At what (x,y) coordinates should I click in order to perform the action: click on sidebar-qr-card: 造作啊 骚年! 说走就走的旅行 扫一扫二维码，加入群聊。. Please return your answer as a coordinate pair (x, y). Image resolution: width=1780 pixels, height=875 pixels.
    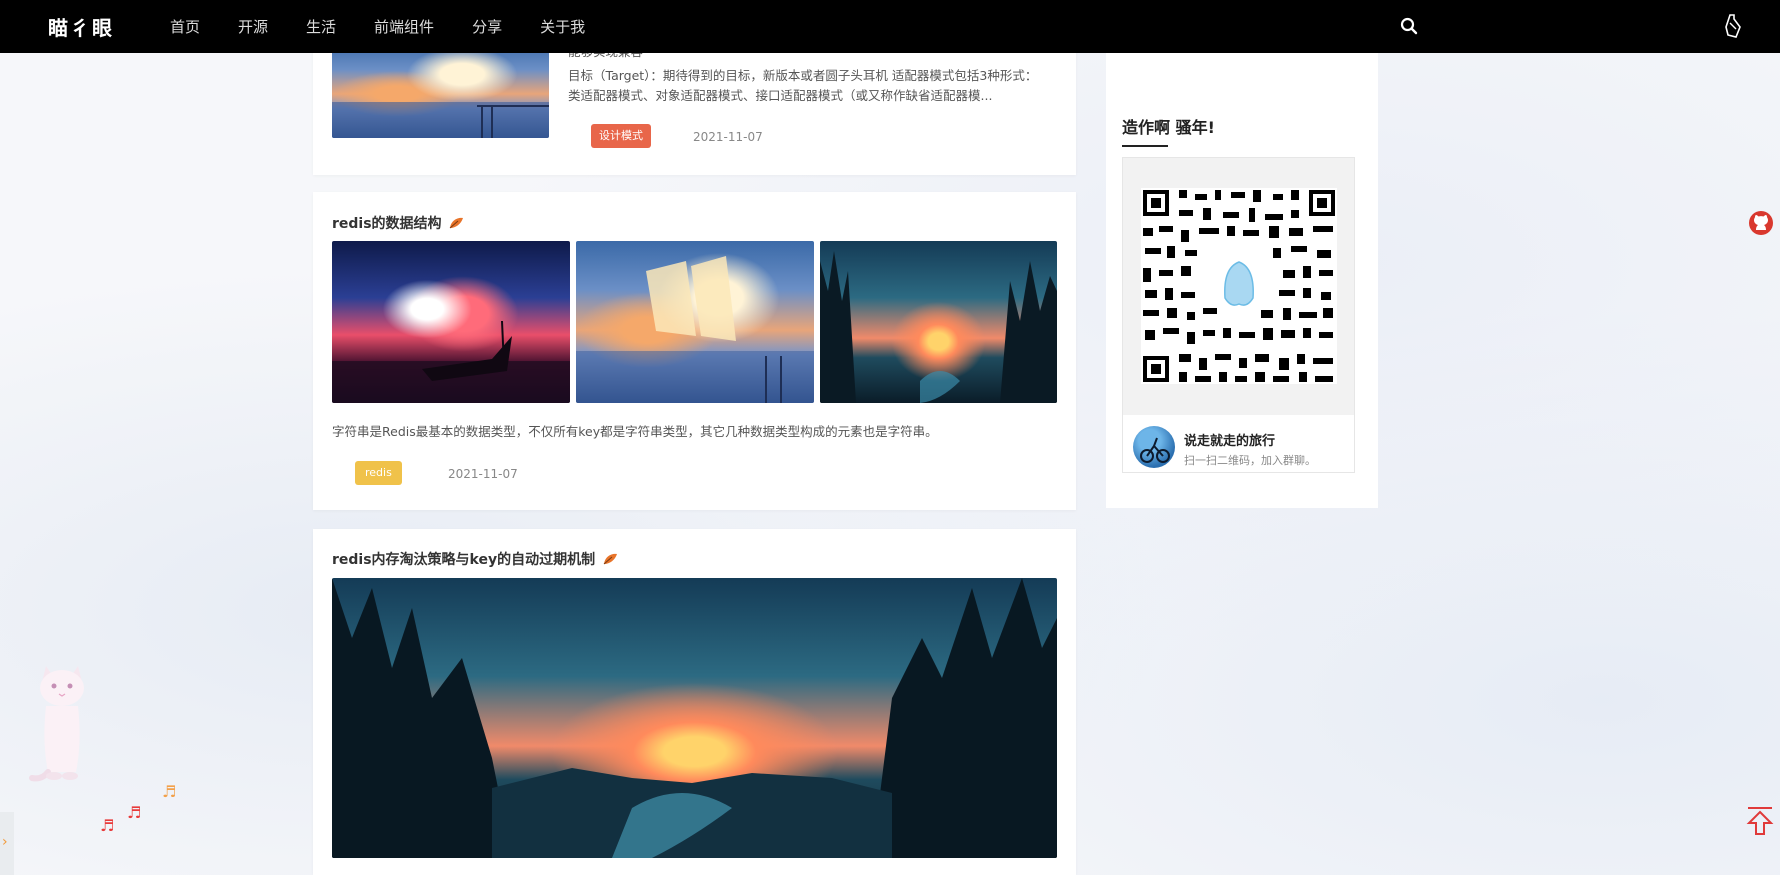
    Looking at the image, I should click on (1242, 280).